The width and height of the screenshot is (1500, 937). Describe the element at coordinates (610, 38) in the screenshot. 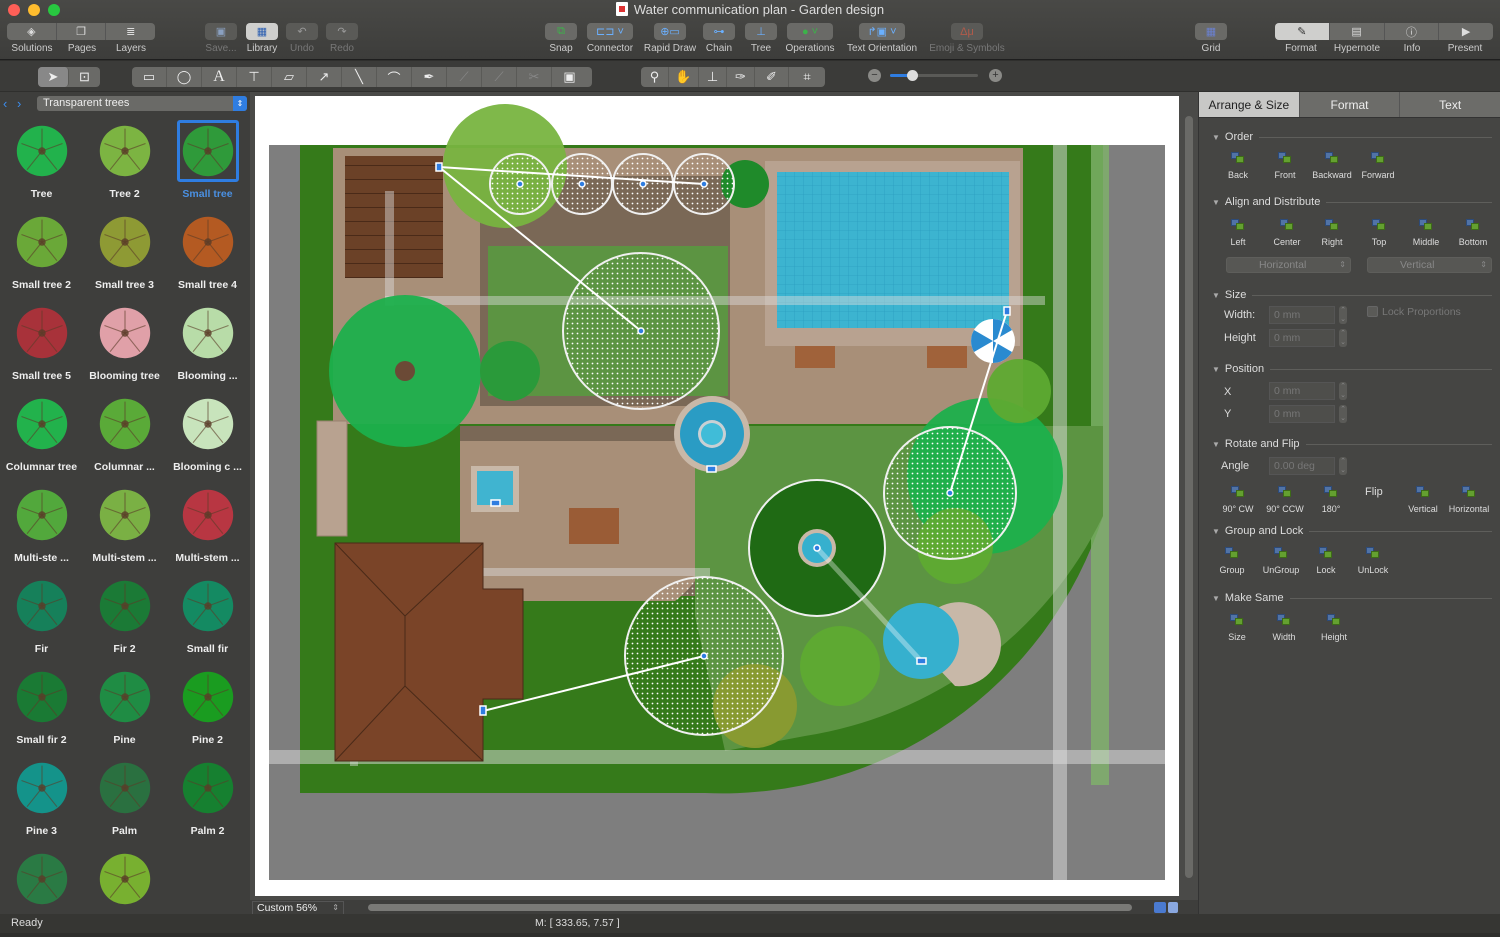

I see `connector-button: ⊏⊐ ˅ Connector` at that location.